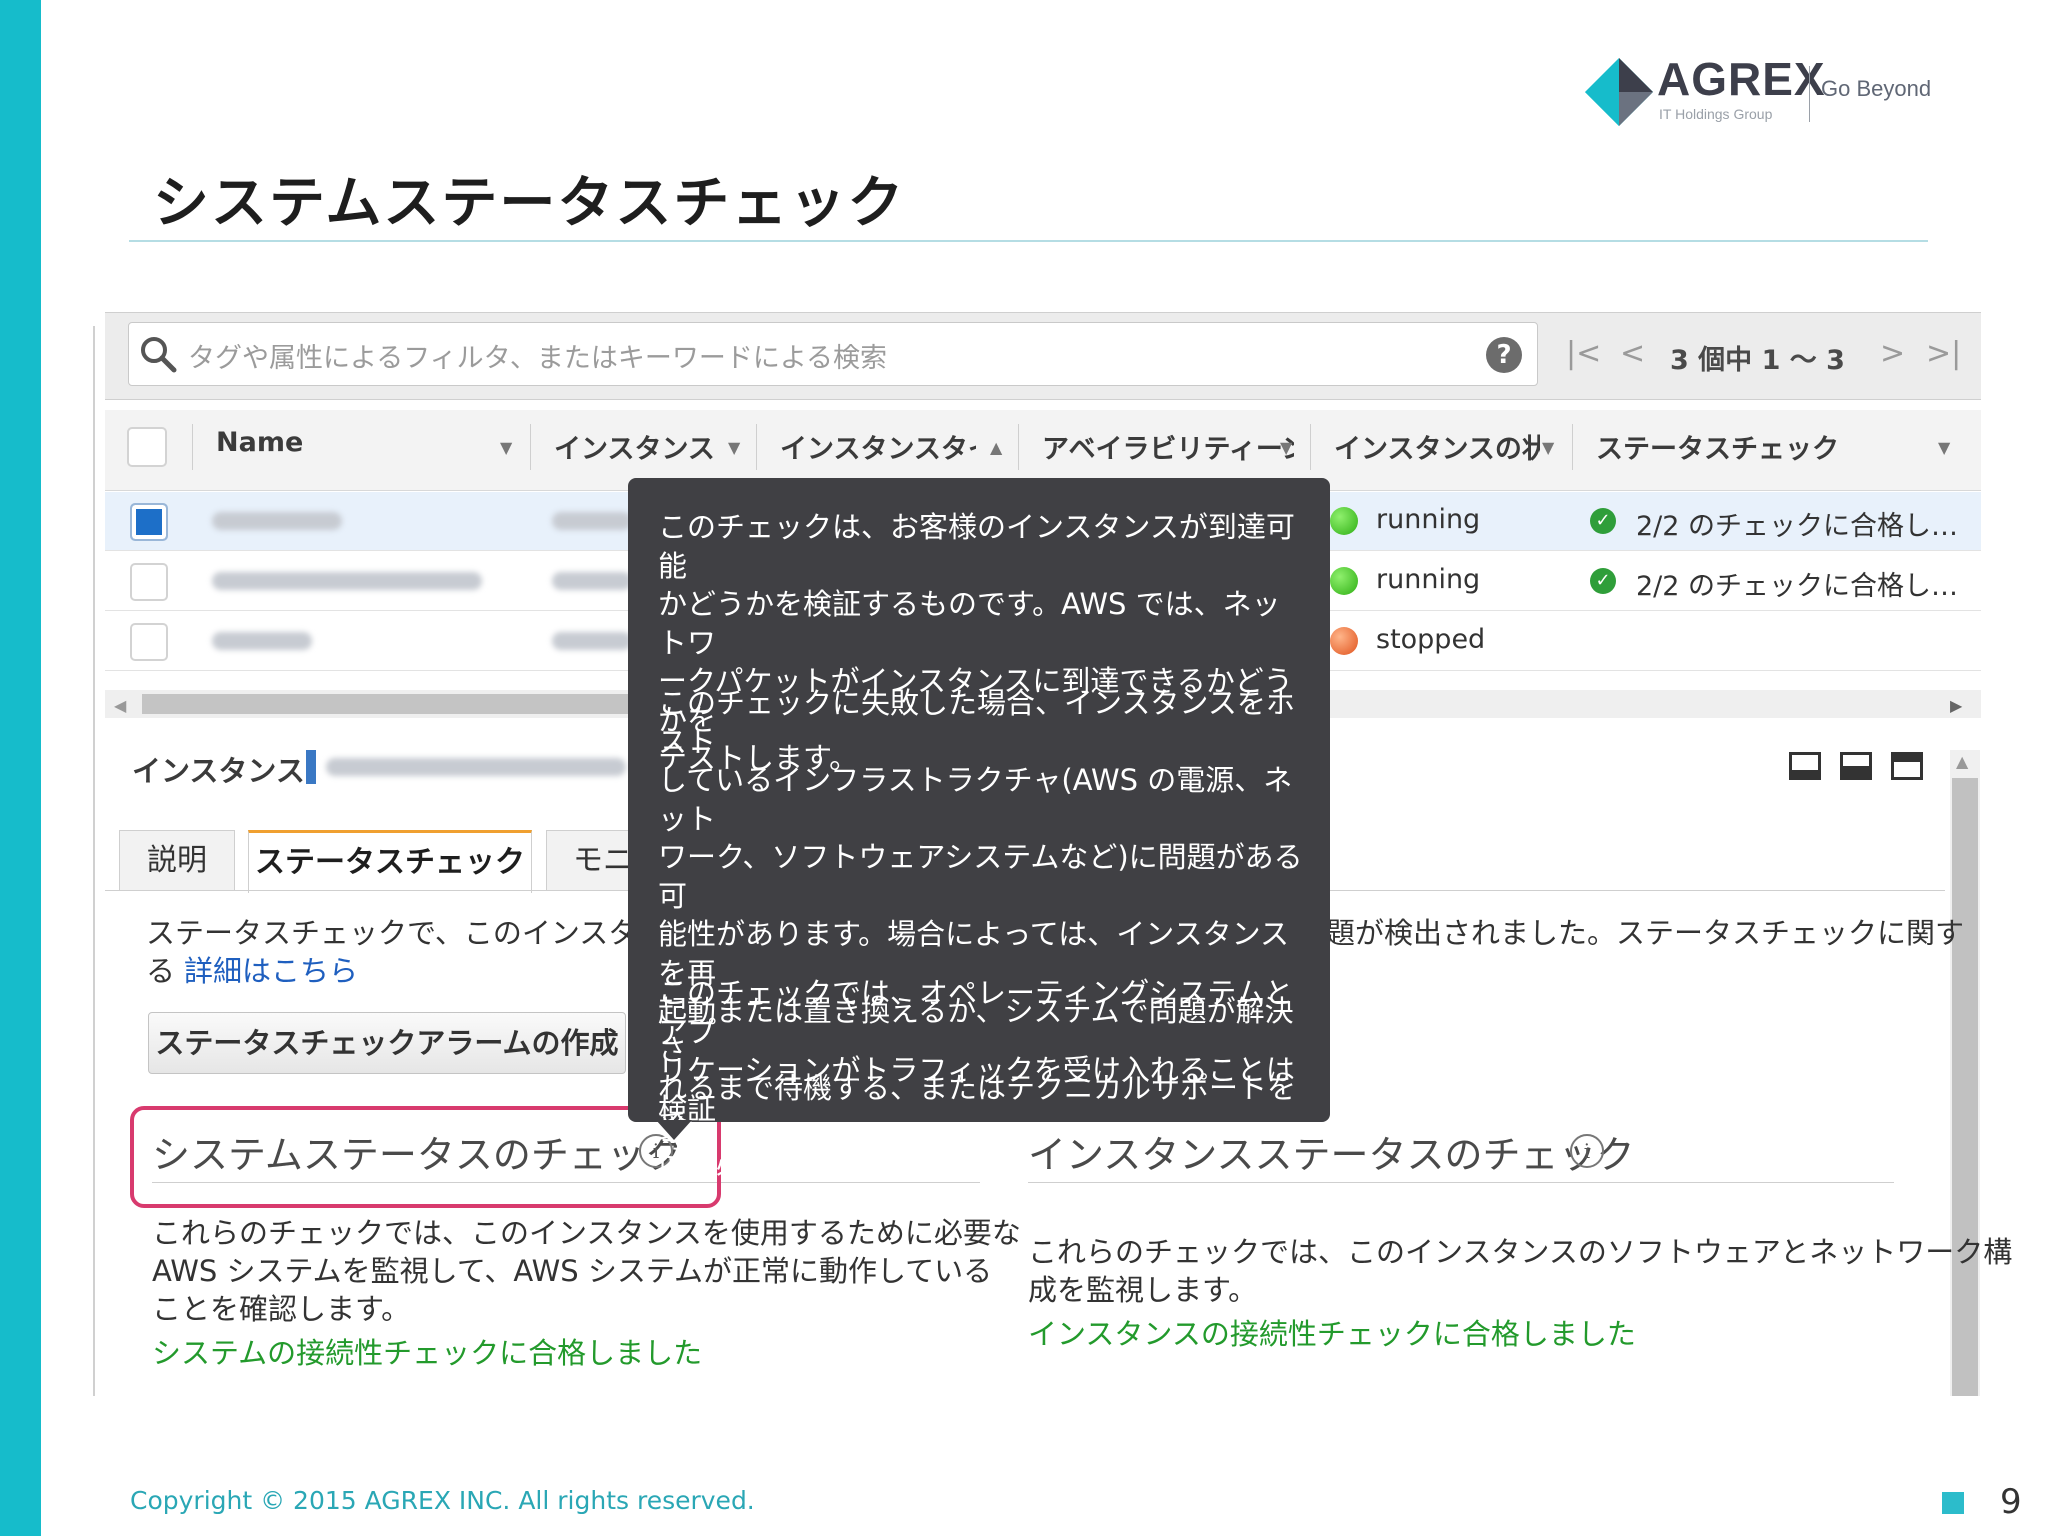 The image size is (2048, 1536). I want to click on detail-selection-marker, so click(311, 767).